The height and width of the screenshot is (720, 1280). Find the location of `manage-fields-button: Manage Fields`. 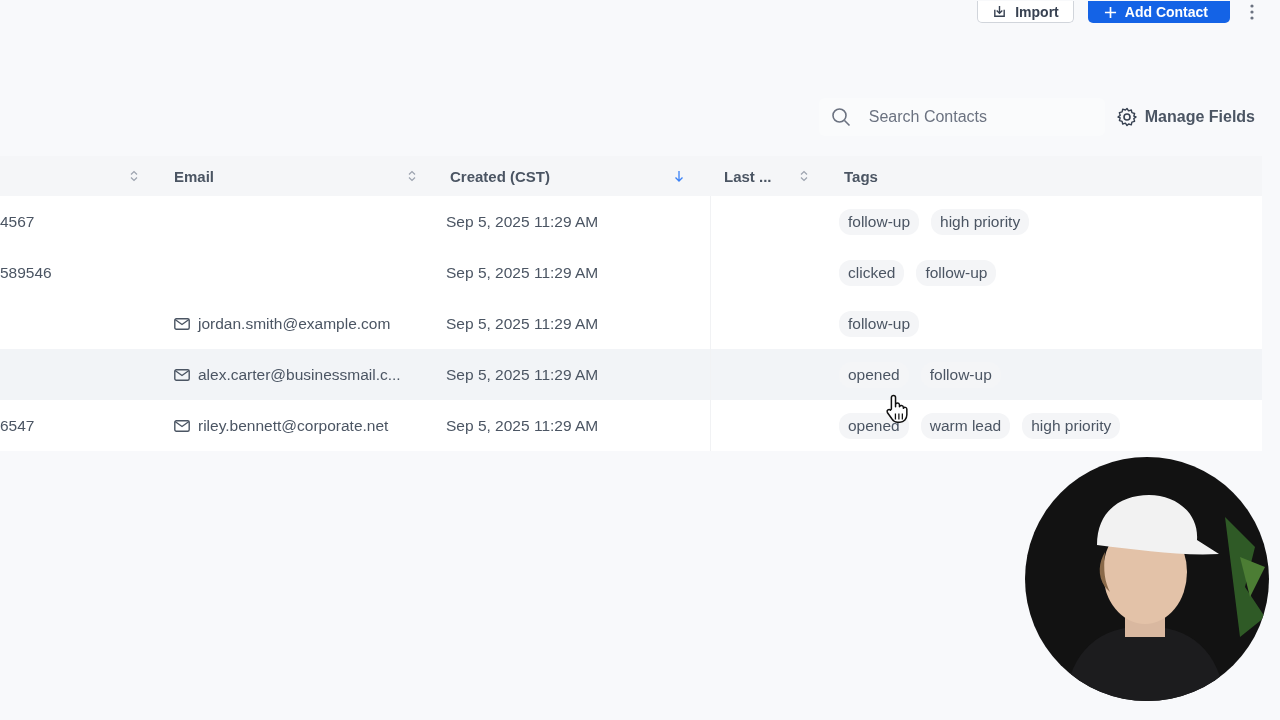

manage-fields-button: Manage Fields is located at coordinates (1185, 117).